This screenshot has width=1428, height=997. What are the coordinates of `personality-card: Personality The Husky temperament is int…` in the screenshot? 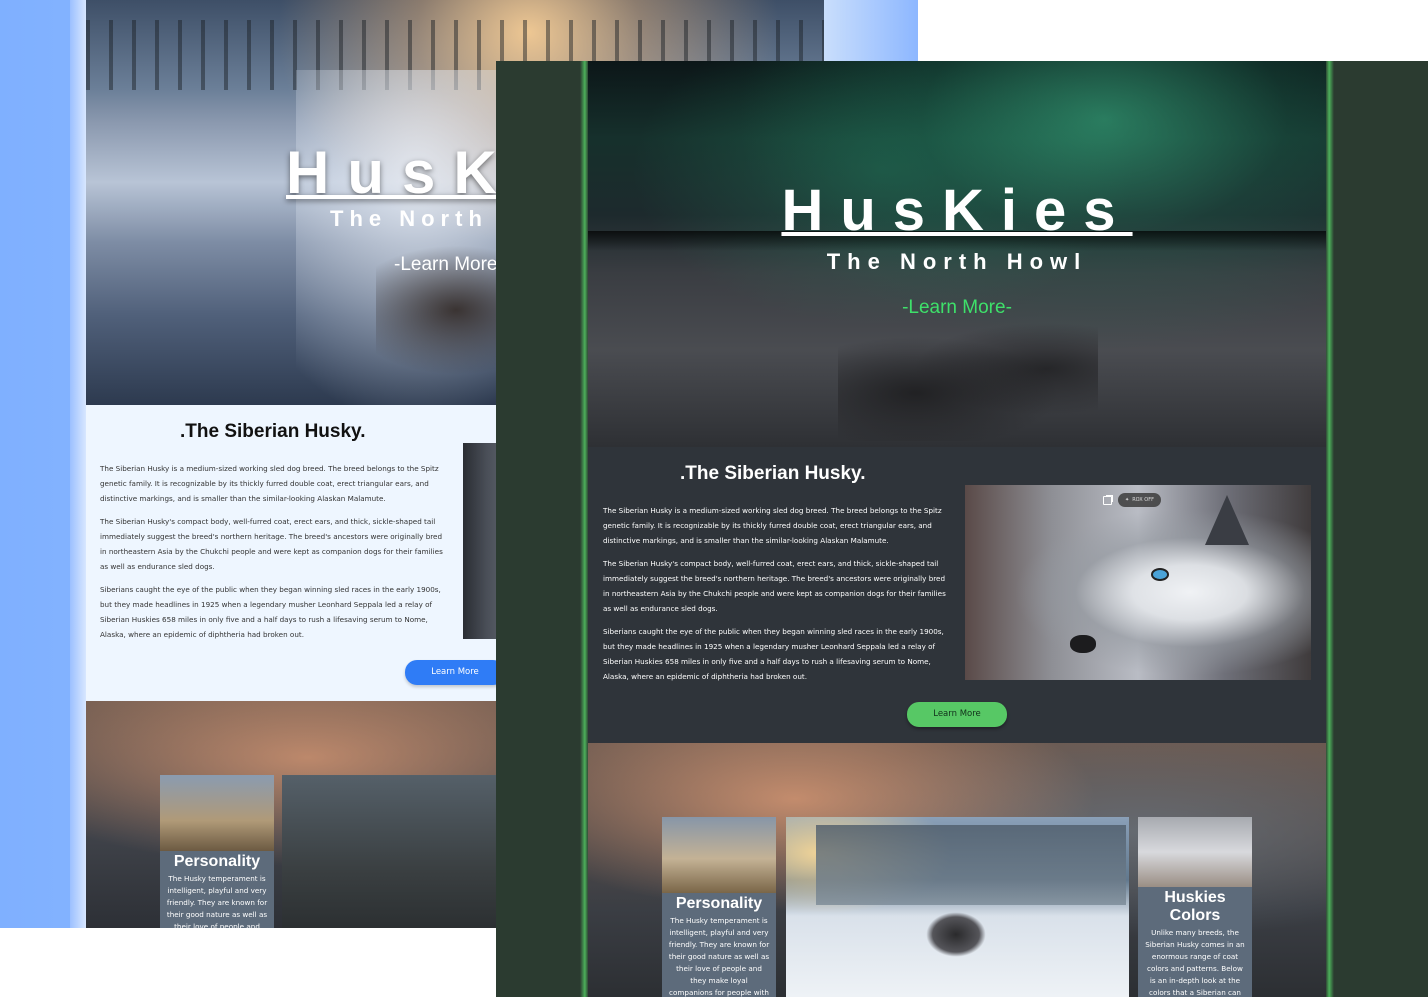 It's located at (719, 907).